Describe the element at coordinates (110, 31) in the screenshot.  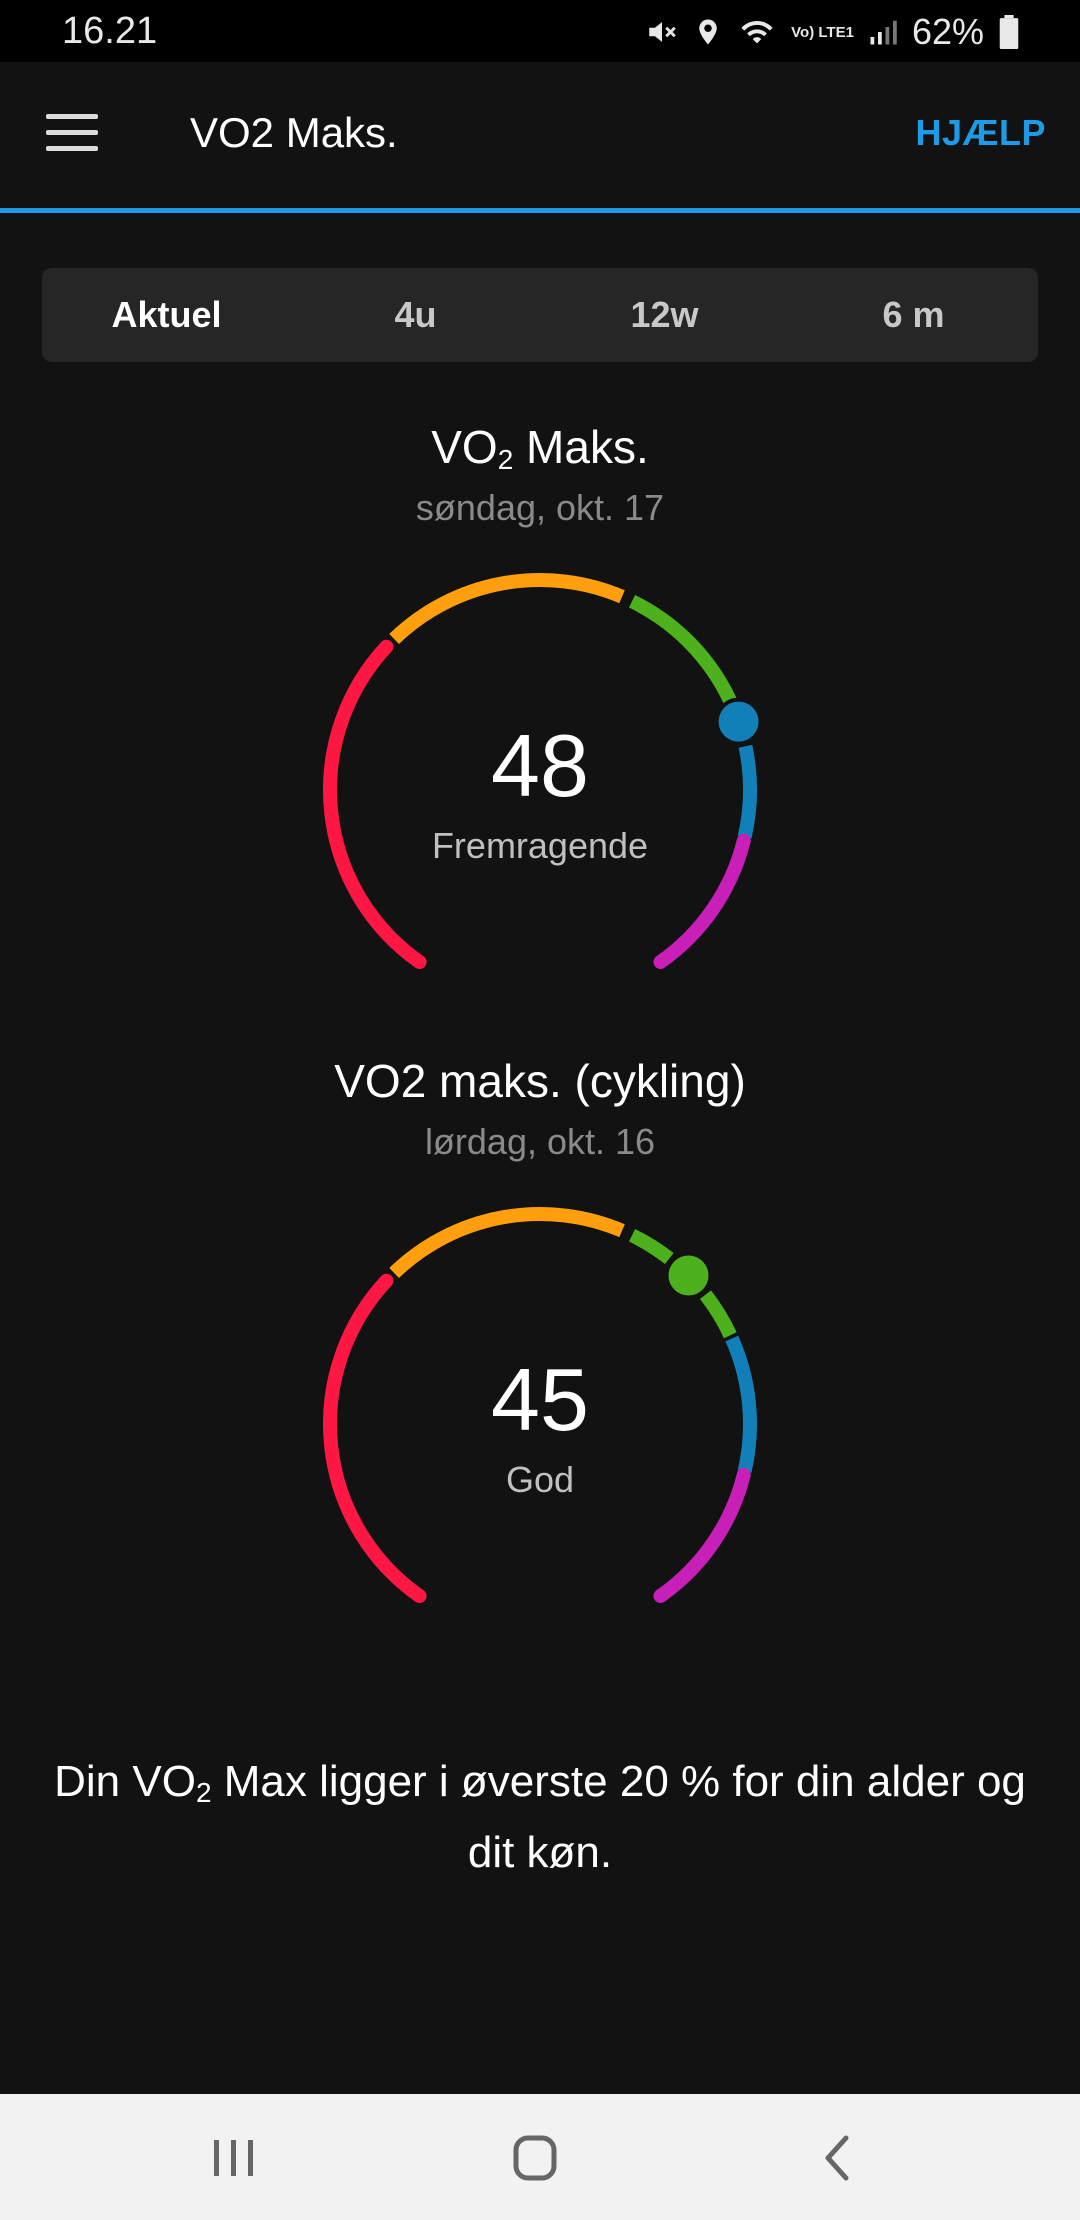
I see `status-time: 16.21` at that location.